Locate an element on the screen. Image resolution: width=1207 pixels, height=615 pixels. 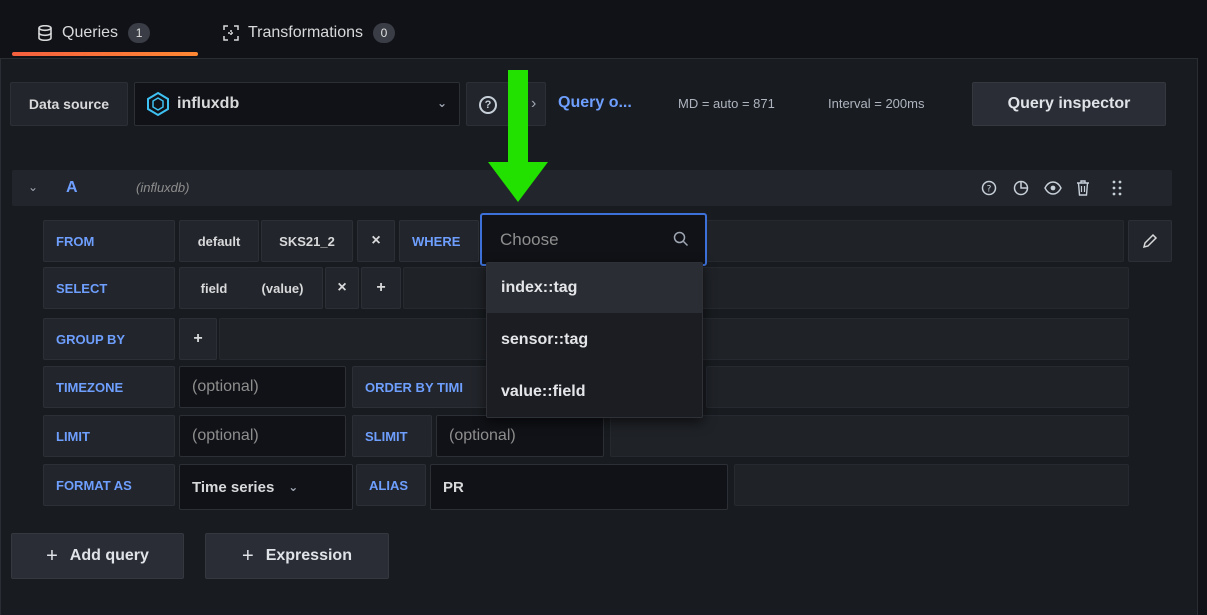
menu-item-sensor-tag: sensor::tag is located at coordinates (594, 340).